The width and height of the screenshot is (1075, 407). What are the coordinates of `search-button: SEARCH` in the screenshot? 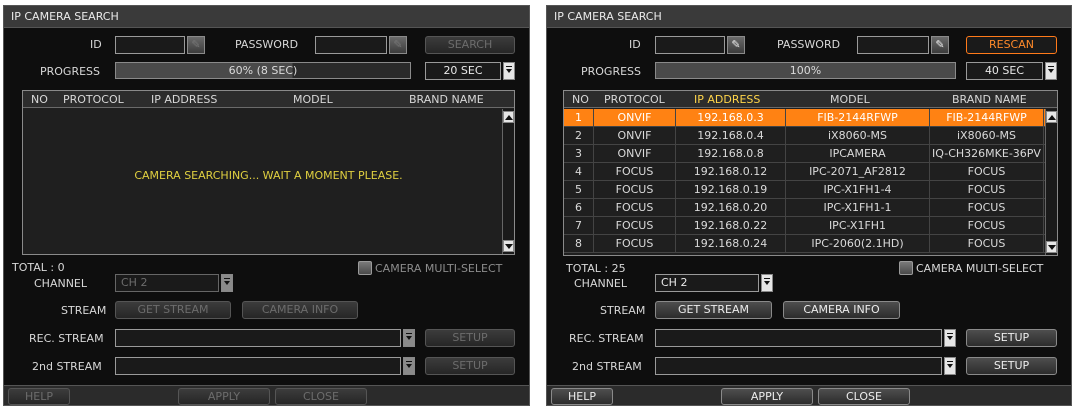 It's located at (470, 45).